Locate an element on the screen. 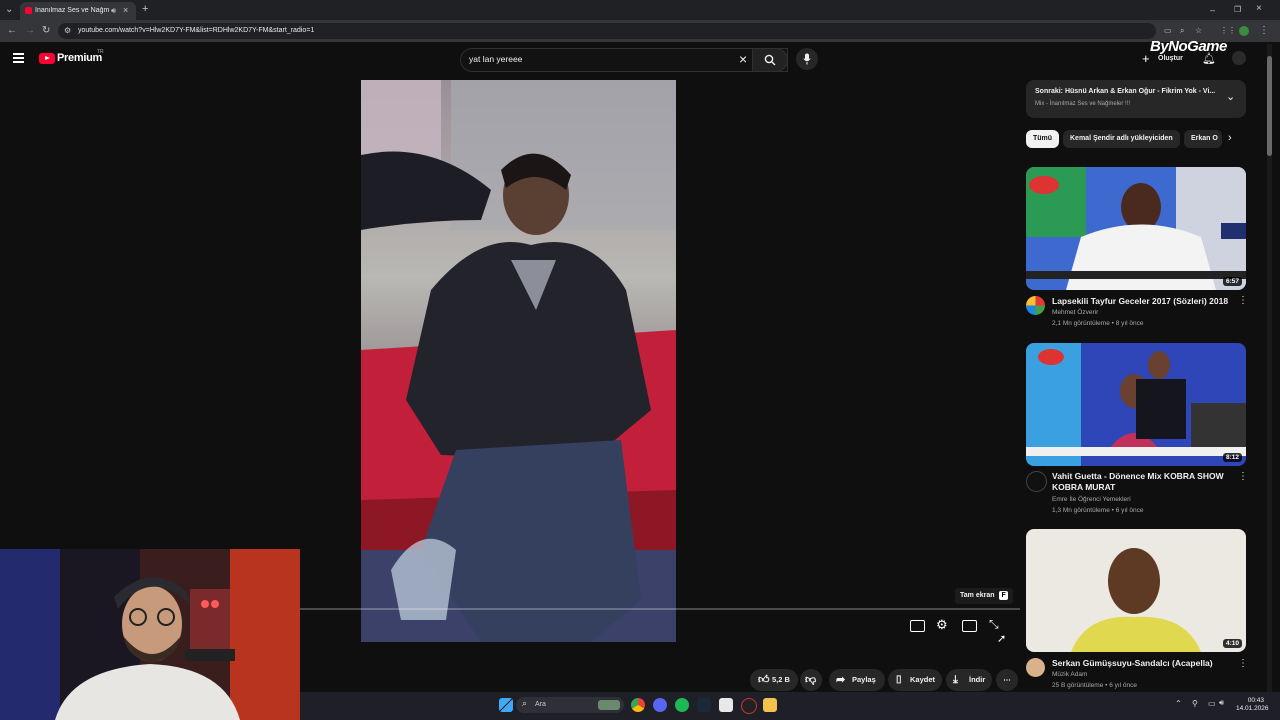 This screenshot has width=1280, height=720. subtitles-icon is located at coordinates (917, 626).